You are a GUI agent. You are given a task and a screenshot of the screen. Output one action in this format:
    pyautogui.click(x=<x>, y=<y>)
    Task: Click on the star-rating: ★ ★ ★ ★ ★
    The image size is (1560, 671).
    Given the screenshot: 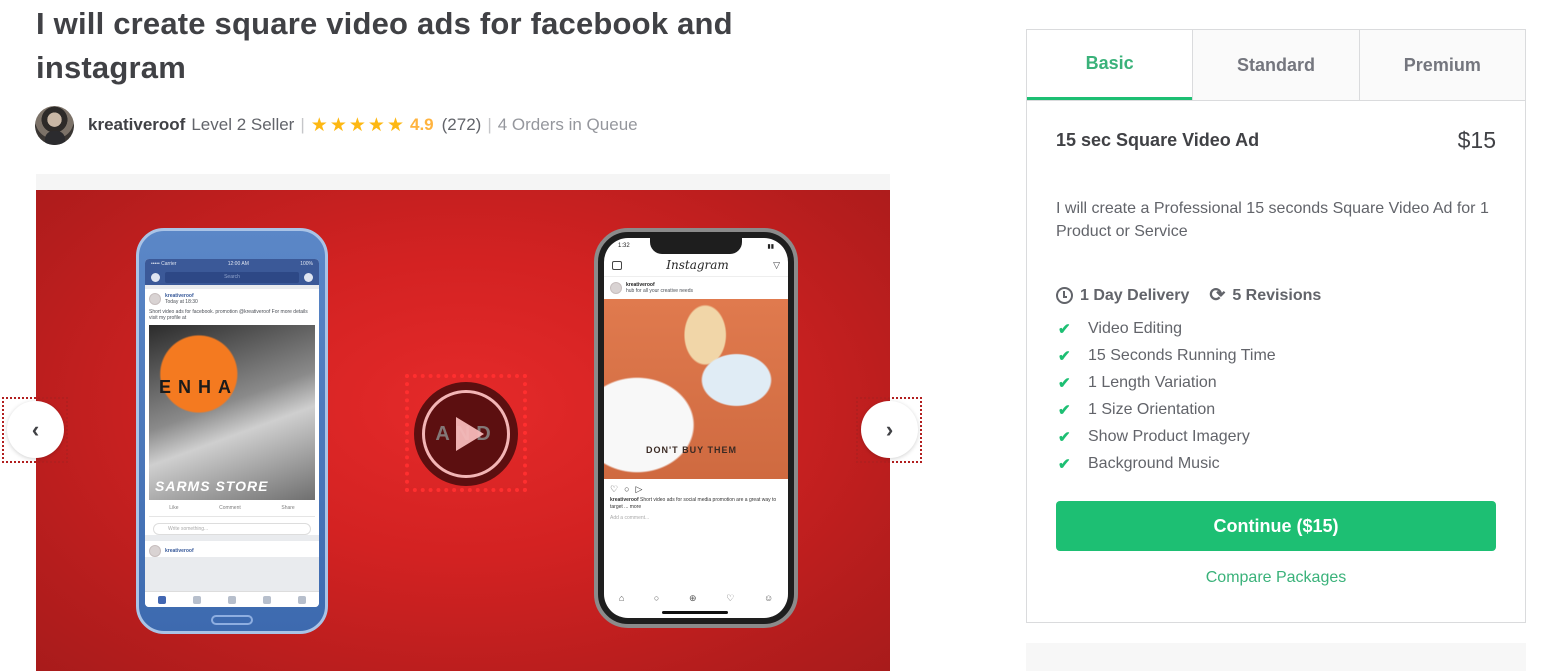 What is the action you would take?
    pyautogui.click(x=357, y=125)
    